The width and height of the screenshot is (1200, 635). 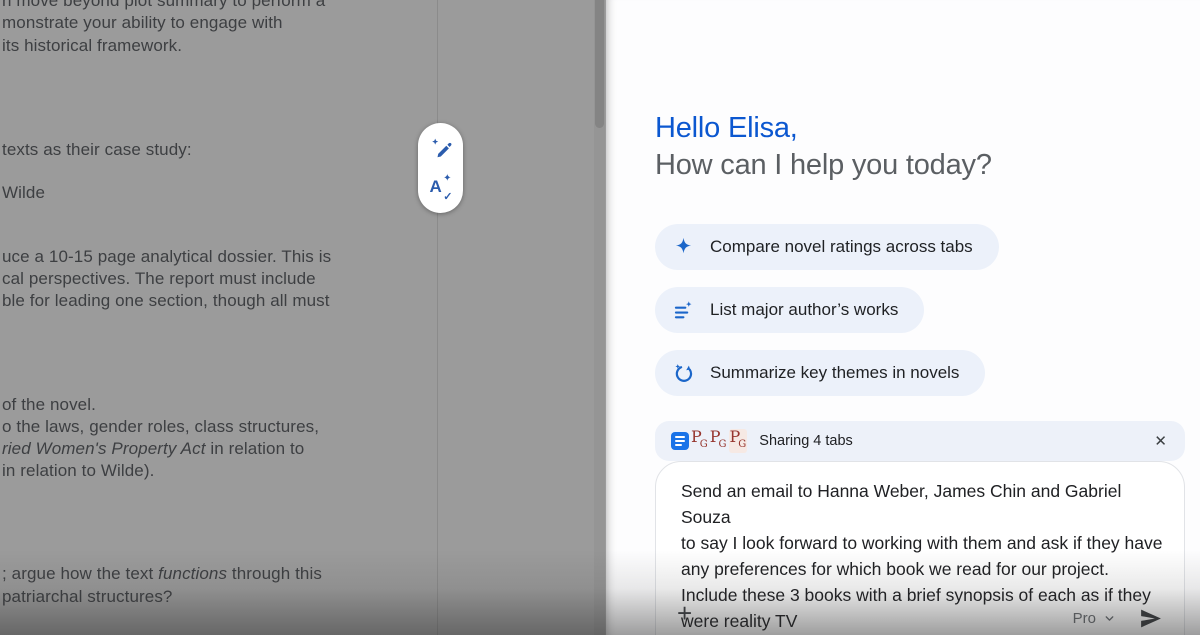 I want to click on proofread-a-icon: A ✦ ✓, so click(x=441, y=188).